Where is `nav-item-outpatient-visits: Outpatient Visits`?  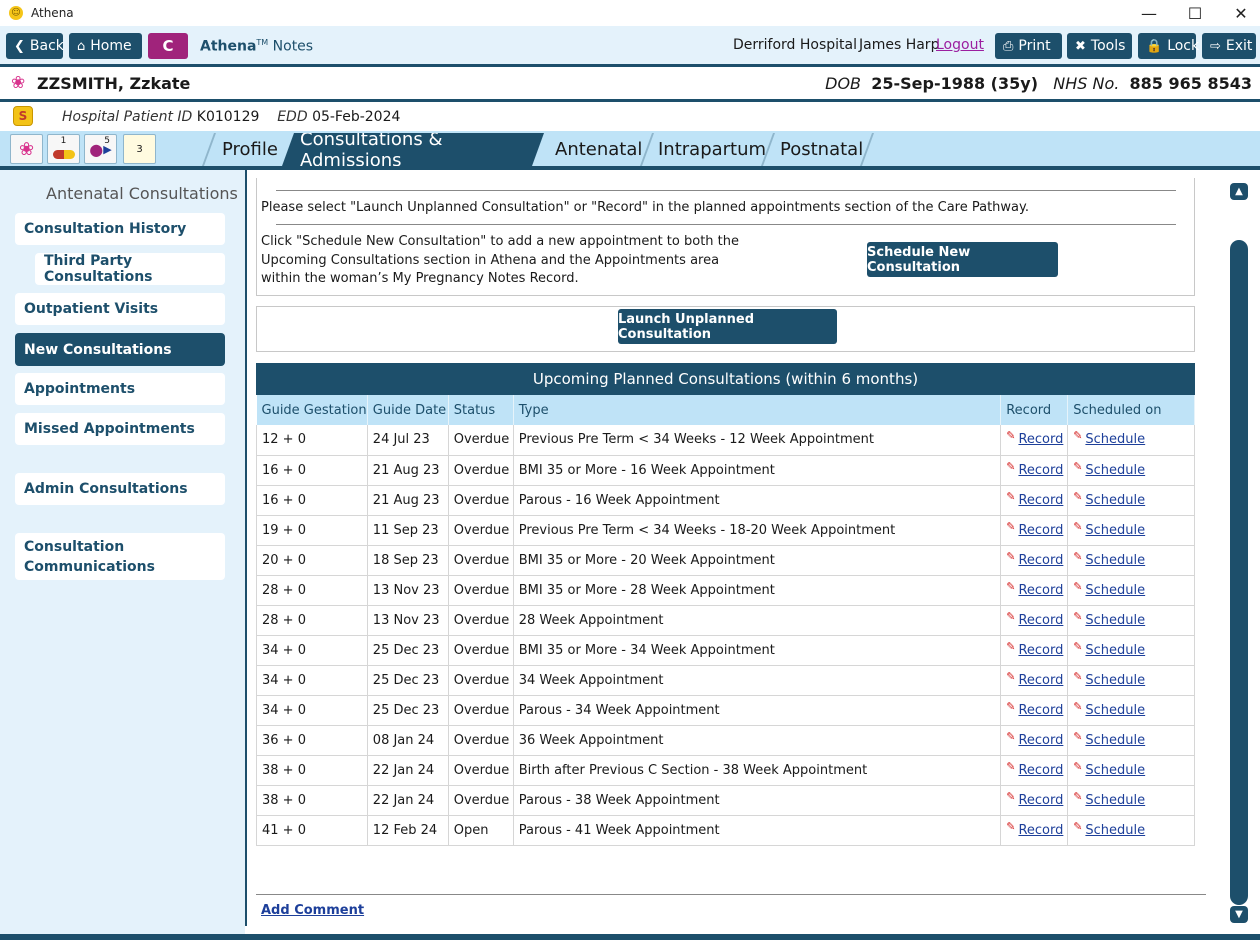 nav-item-outpatient-visits: Outpatient Visits is located at coordinates (120, 309).